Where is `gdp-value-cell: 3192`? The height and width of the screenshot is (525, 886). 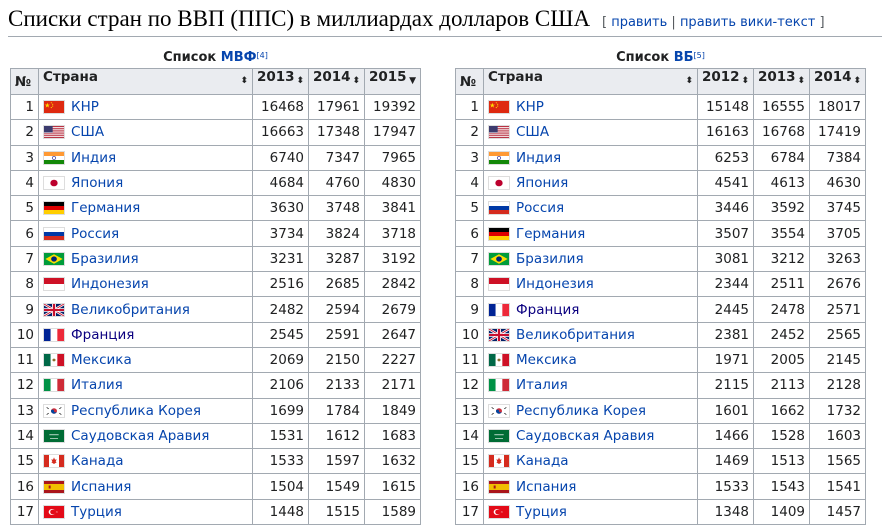 gdp-value-cell: 3192 is located at coordinates (392, 259).